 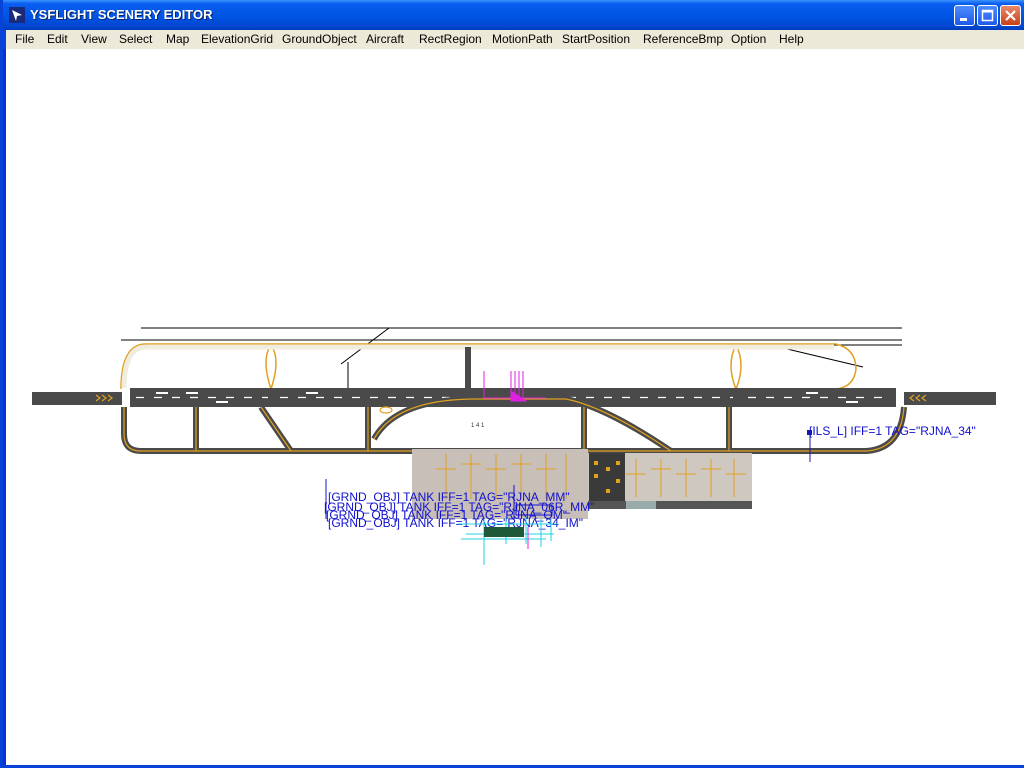 What do you see at coordinates (748, 39) in the screenshot?
I see `menu-option: Option` at bounding box center [748, 39].